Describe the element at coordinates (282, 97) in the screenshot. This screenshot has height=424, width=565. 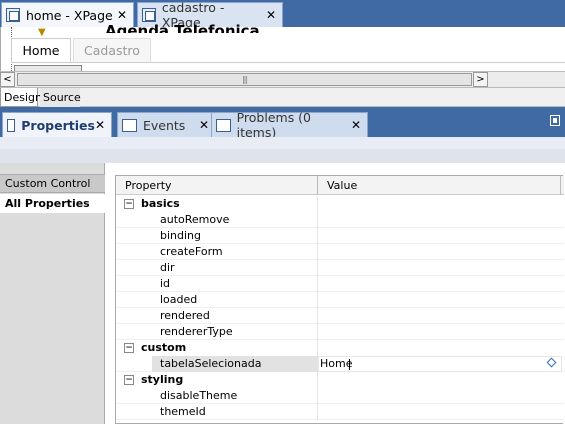
I see `mode-switcher: Design Source` at that location.